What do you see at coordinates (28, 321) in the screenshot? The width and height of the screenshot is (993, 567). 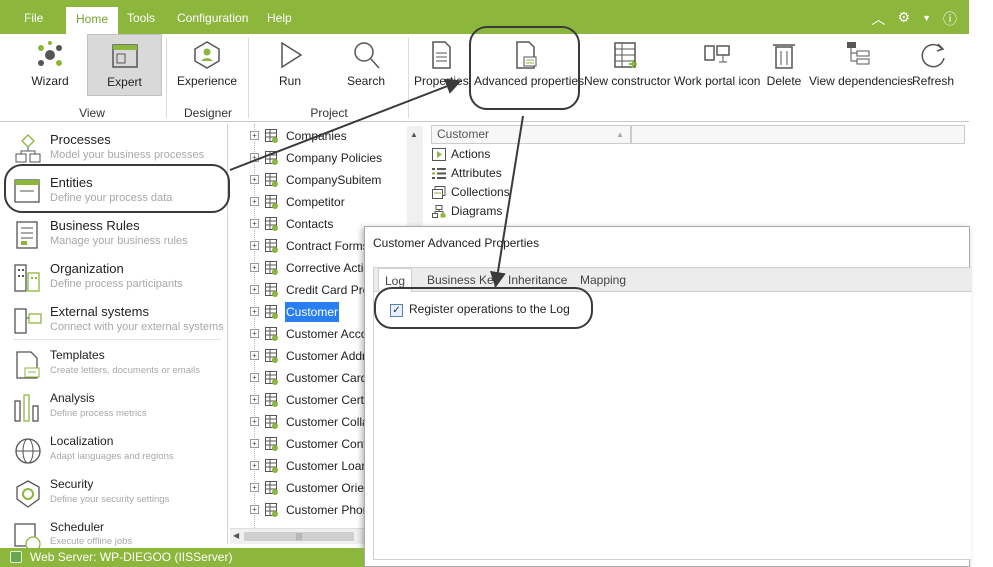 I see `external-systems-icon` at bounding box center [28, 321].